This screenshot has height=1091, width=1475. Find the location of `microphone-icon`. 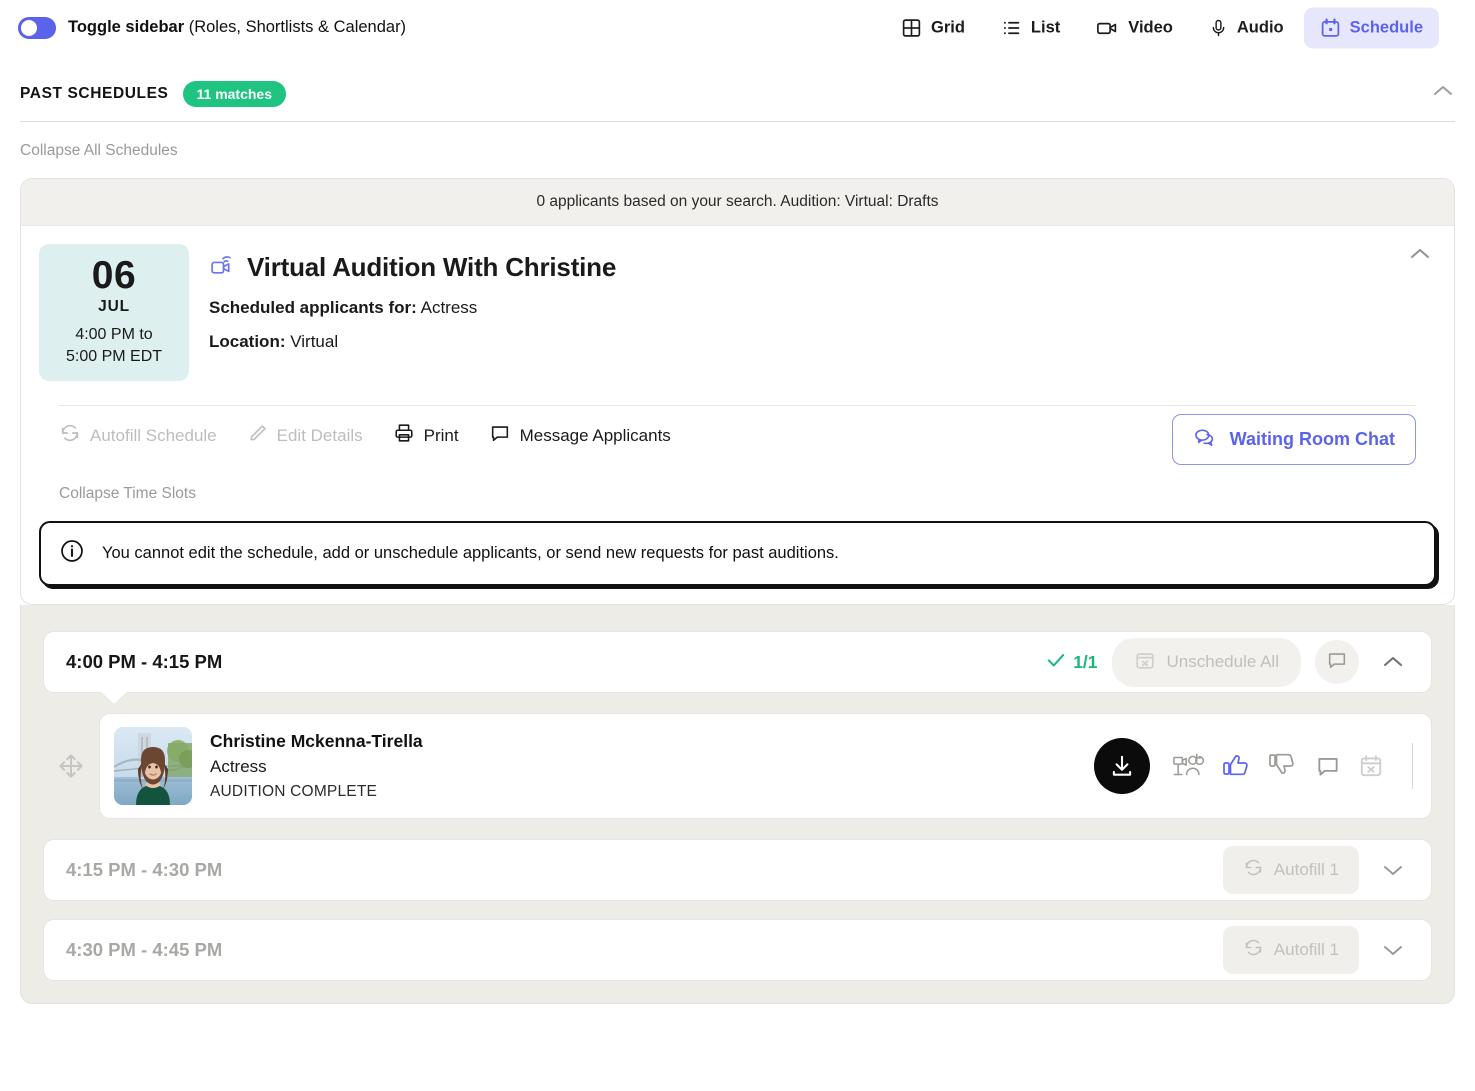

microphone-icon is located at coordinates (1218, 27).